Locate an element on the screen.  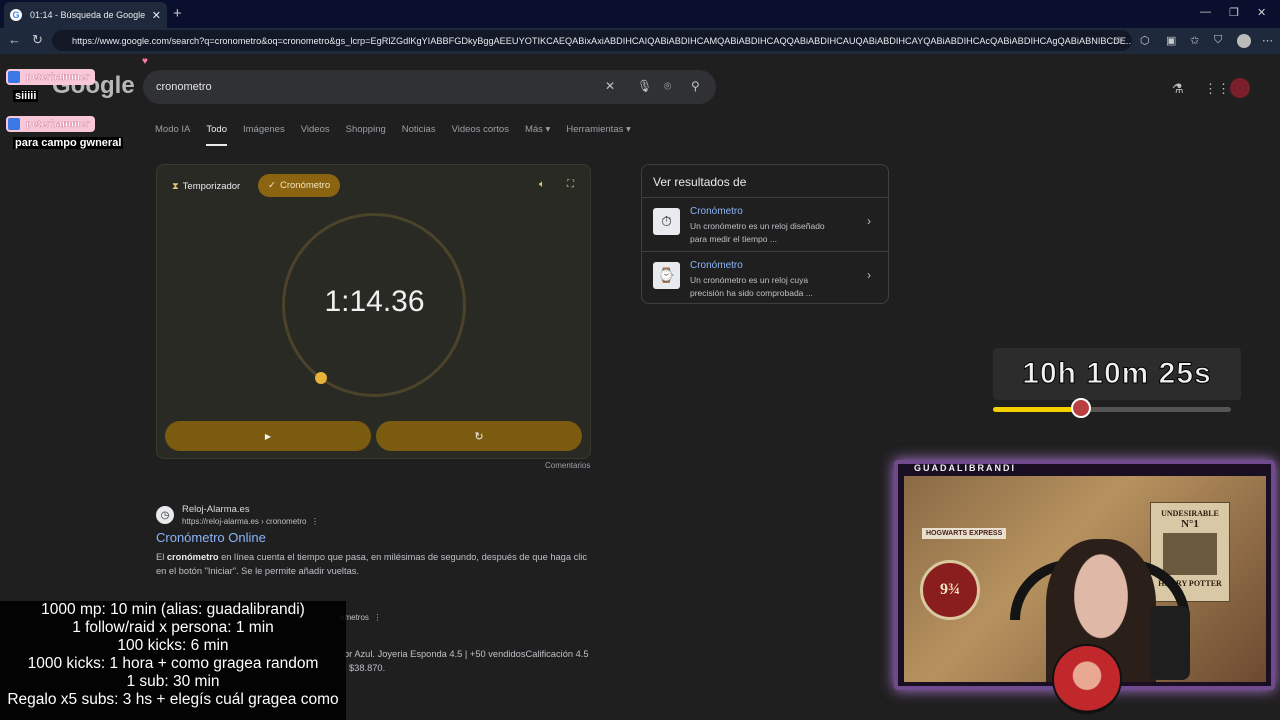
chat-message: para campo gwneral is located at coordinates (68, 143).